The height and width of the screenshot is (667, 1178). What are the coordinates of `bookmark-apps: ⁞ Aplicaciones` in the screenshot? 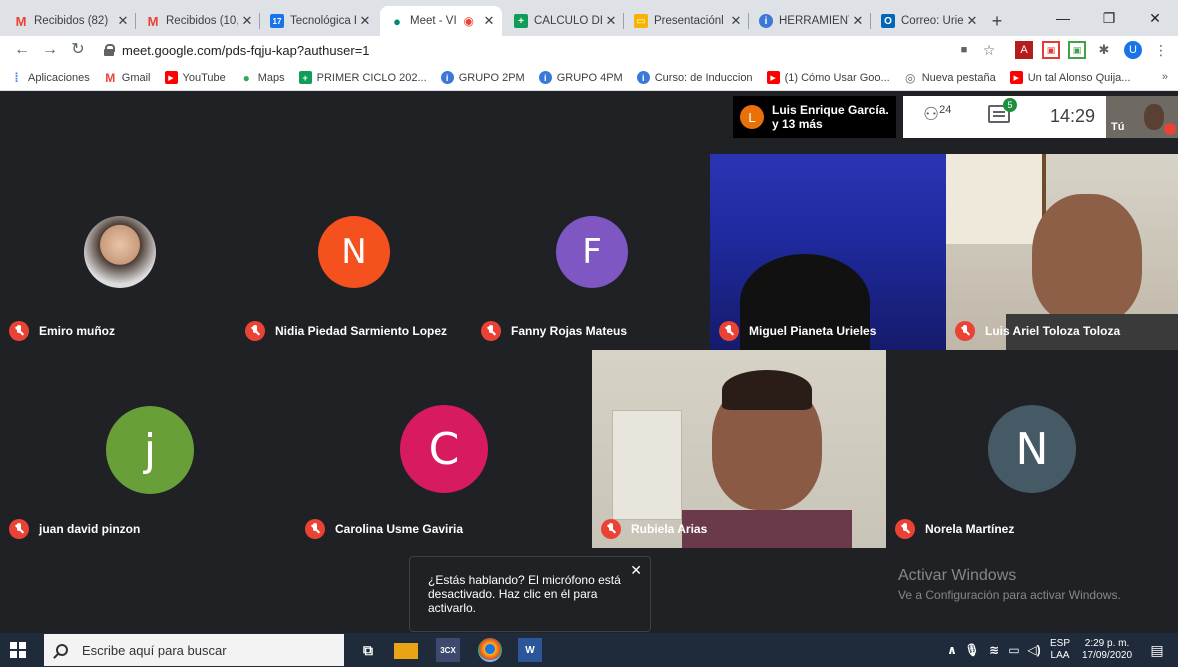 It's located at (49, 77).